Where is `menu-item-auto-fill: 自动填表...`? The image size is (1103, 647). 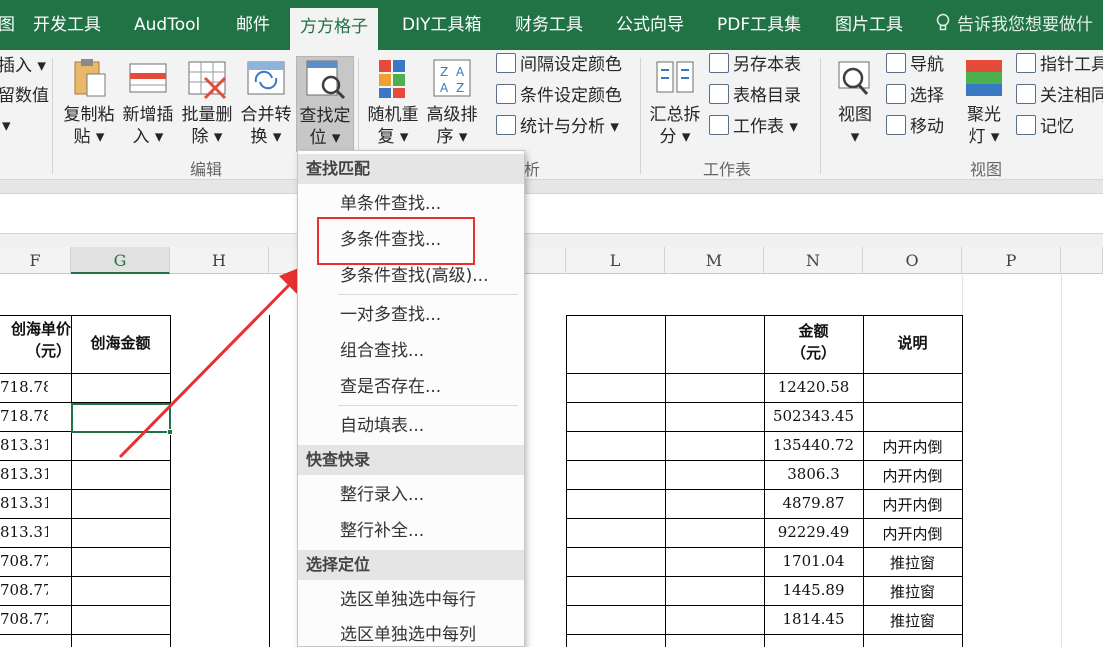
menu-item-auto-fill: 自动填表... is located at coordinates (411, 426).